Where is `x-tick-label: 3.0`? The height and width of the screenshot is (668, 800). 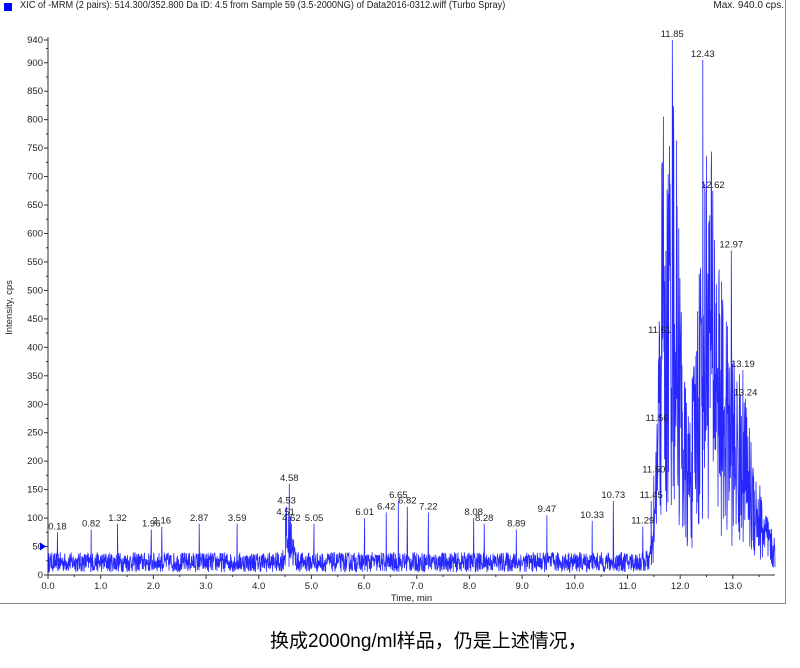
x-tick-label: 3.0 is located at coordinates (205, 586).